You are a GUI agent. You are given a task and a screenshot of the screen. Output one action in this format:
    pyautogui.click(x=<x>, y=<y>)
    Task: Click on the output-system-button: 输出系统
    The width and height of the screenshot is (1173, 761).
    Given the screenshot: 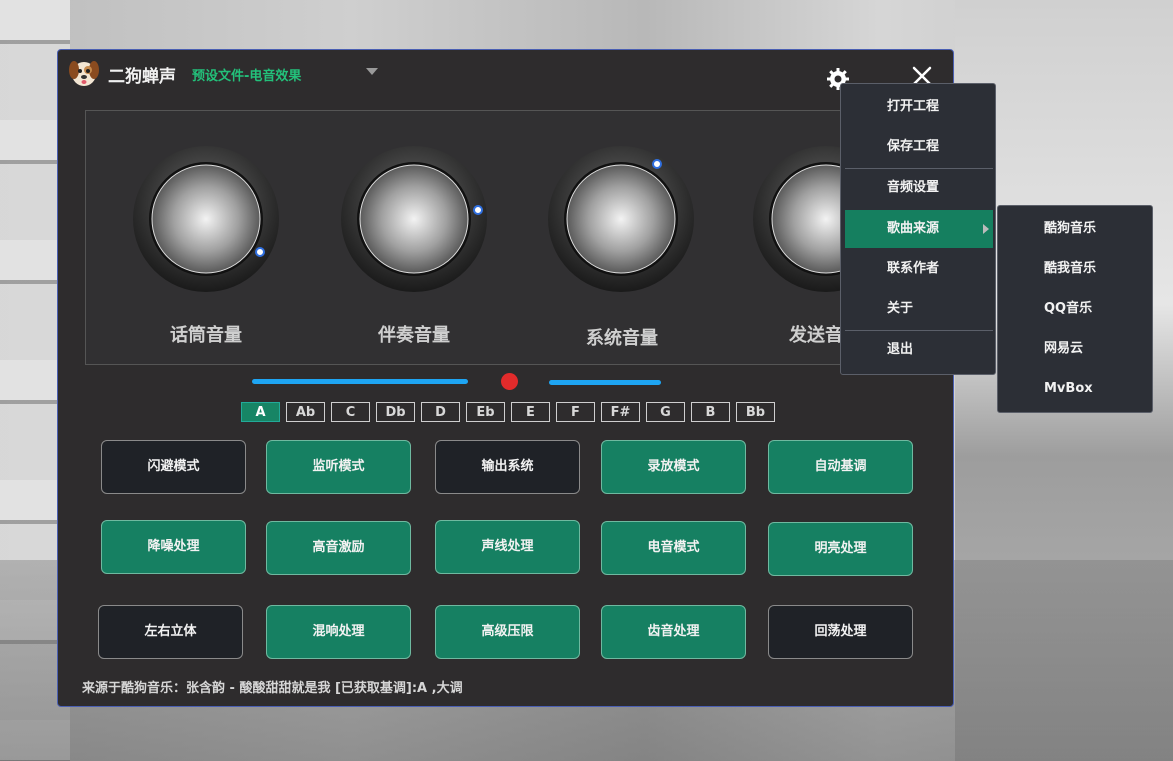 What is the action you would take?
    pyautogui.click(x=507, y=467)
    